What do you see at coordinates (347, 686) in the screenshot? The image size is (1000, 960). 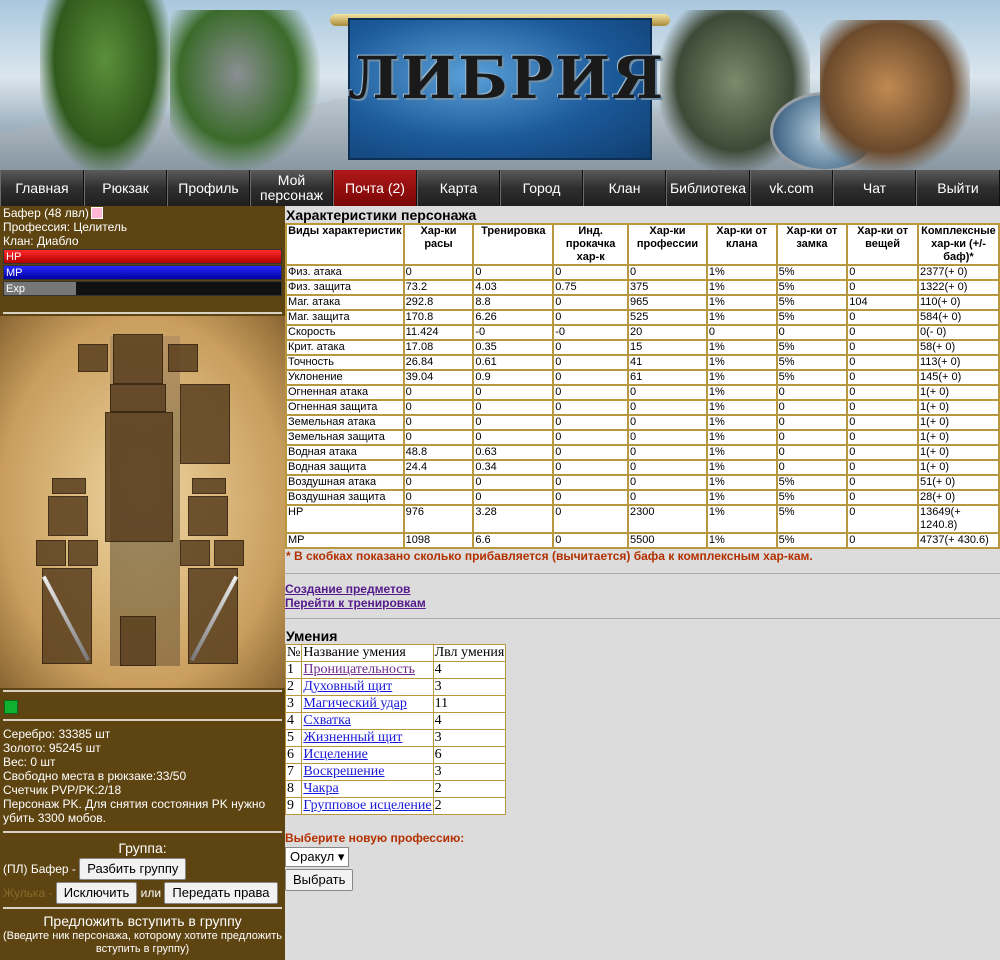 I see `skill-link: Духовный щит` at bounding box center [347, 686].